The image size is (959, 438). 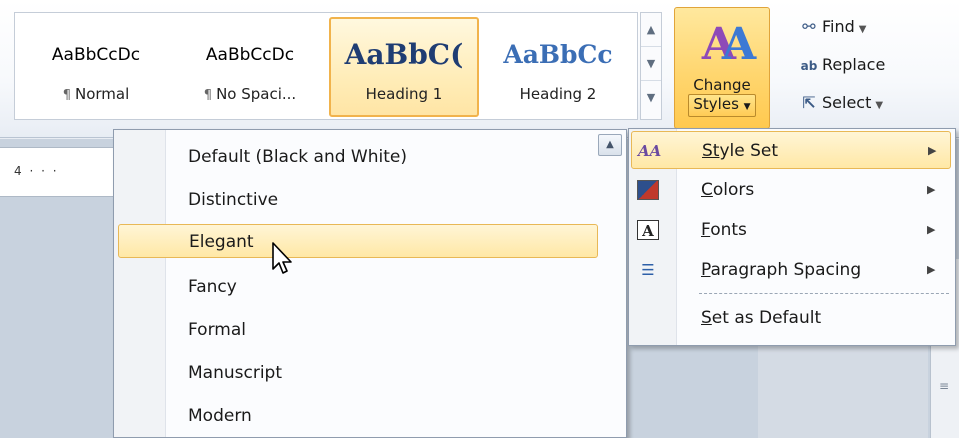 I want to click on style-set-item-formal: Formal, so click(x=358, y=330).